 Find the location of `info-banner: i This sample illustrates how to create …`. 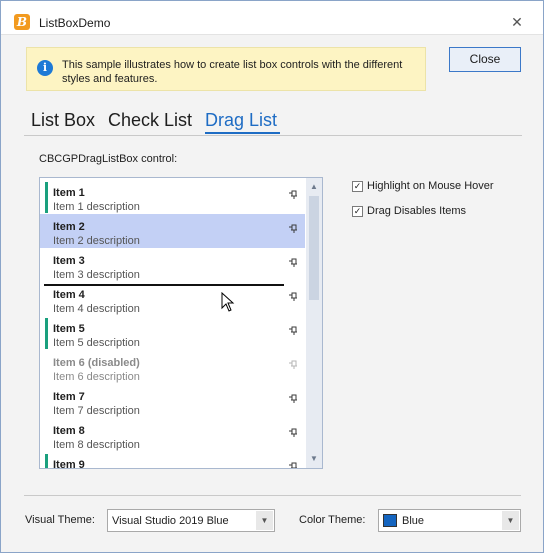

info-banner: i This sample illustrates how to create … is located at coordinates (226, 69).